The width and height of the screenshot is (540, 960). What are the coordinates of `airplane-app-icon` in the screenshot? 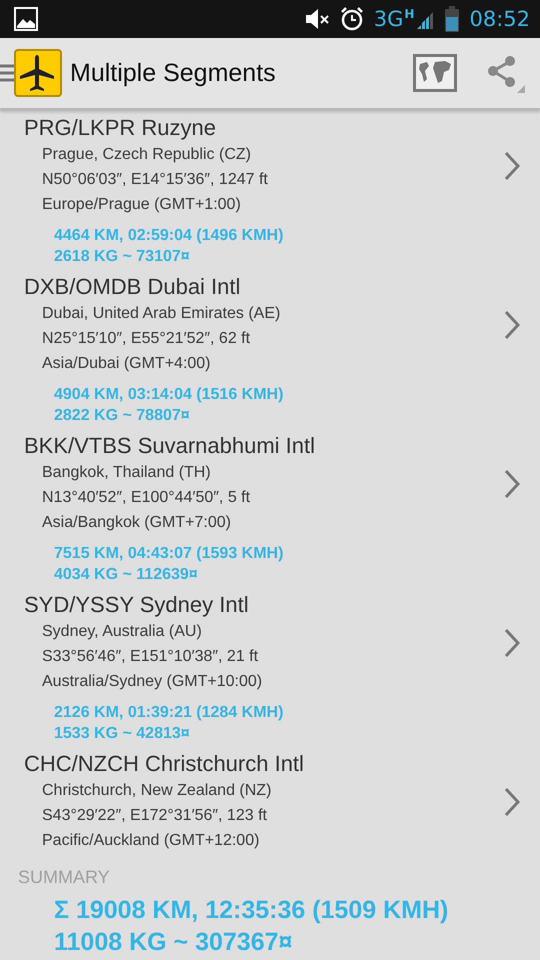 It's located at (38, 73).